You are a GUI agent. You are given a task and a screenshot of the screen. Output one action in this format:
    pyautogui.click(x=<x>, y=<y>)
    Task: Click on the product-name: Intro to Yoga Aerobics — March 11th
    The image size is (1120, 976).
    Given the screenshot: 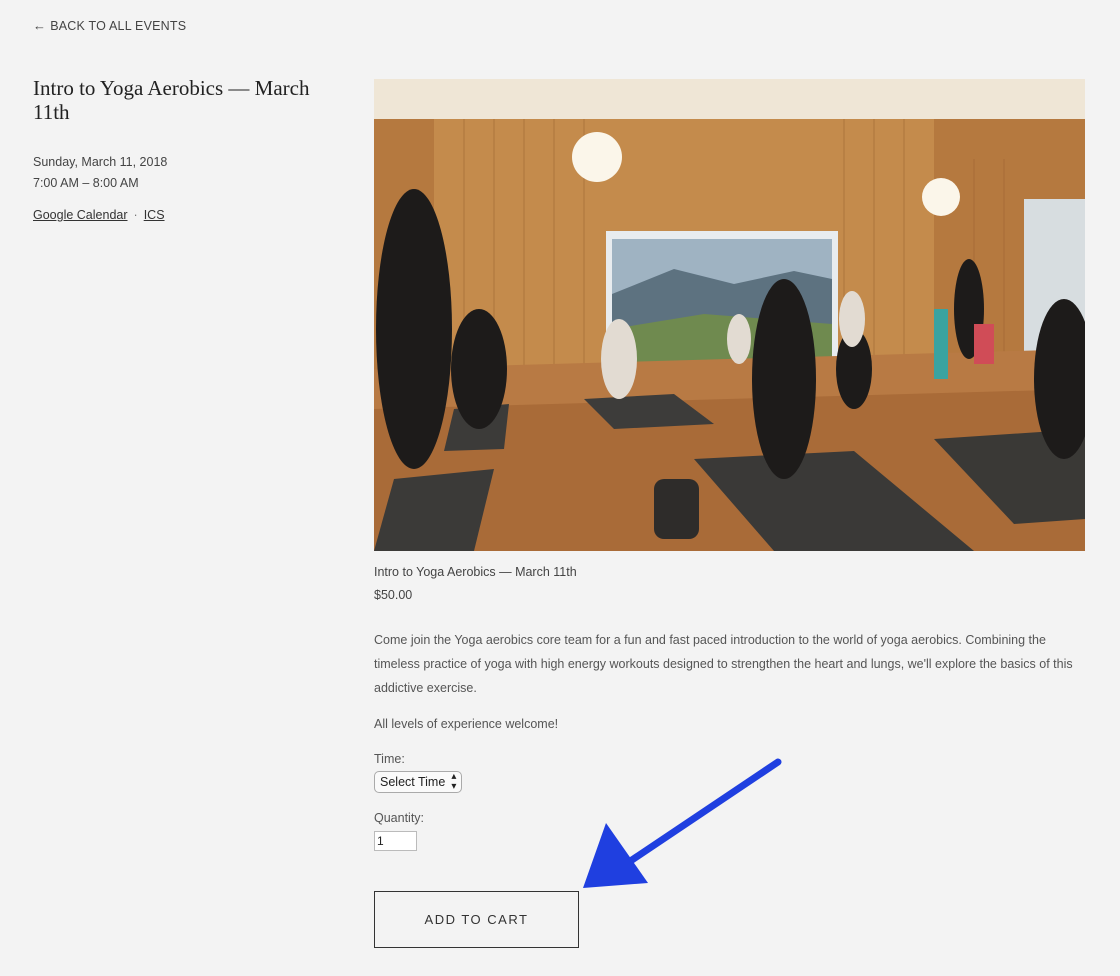 What is the action you would take?
    pyautogui.click(x=475, y=572)
    